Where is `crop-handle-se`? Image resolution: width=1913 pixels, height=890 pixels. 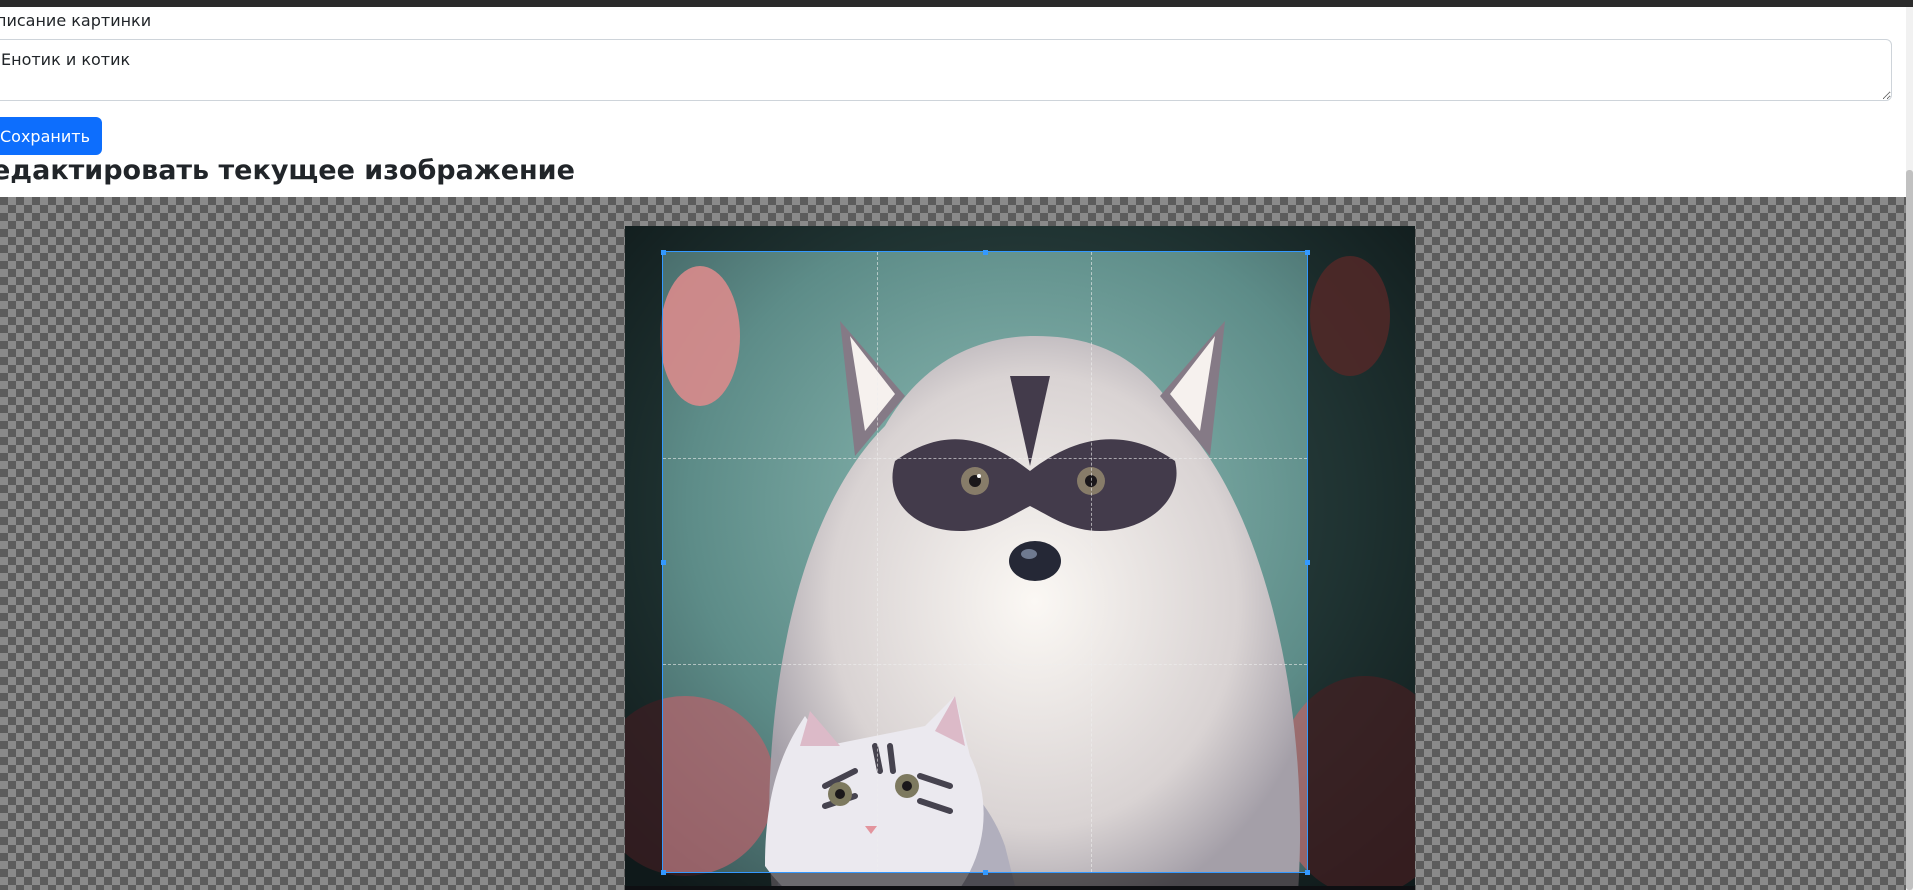
crop-handle-se is located at coordinates (1307, 872).